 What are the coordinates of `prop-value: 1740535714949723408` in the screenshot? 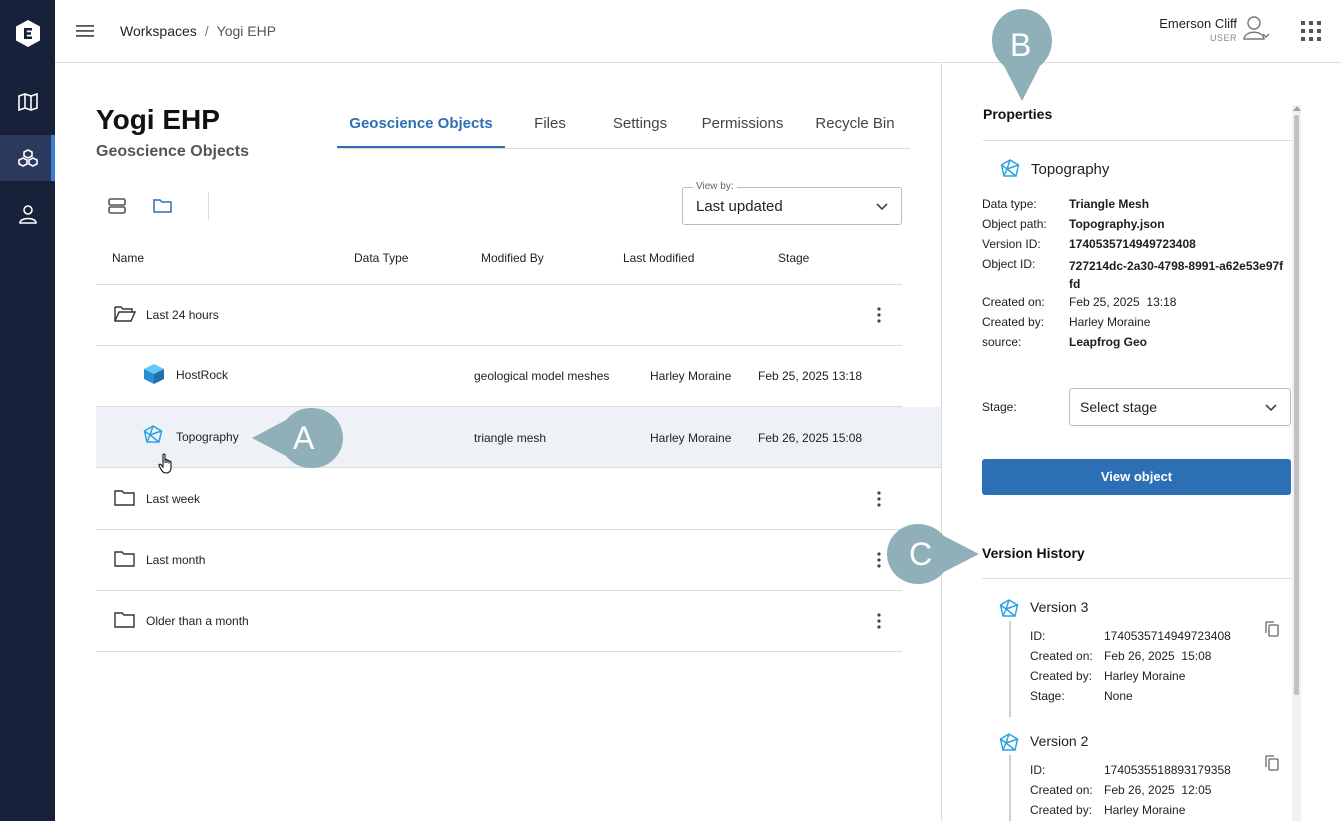 It's located at (1132, 244).